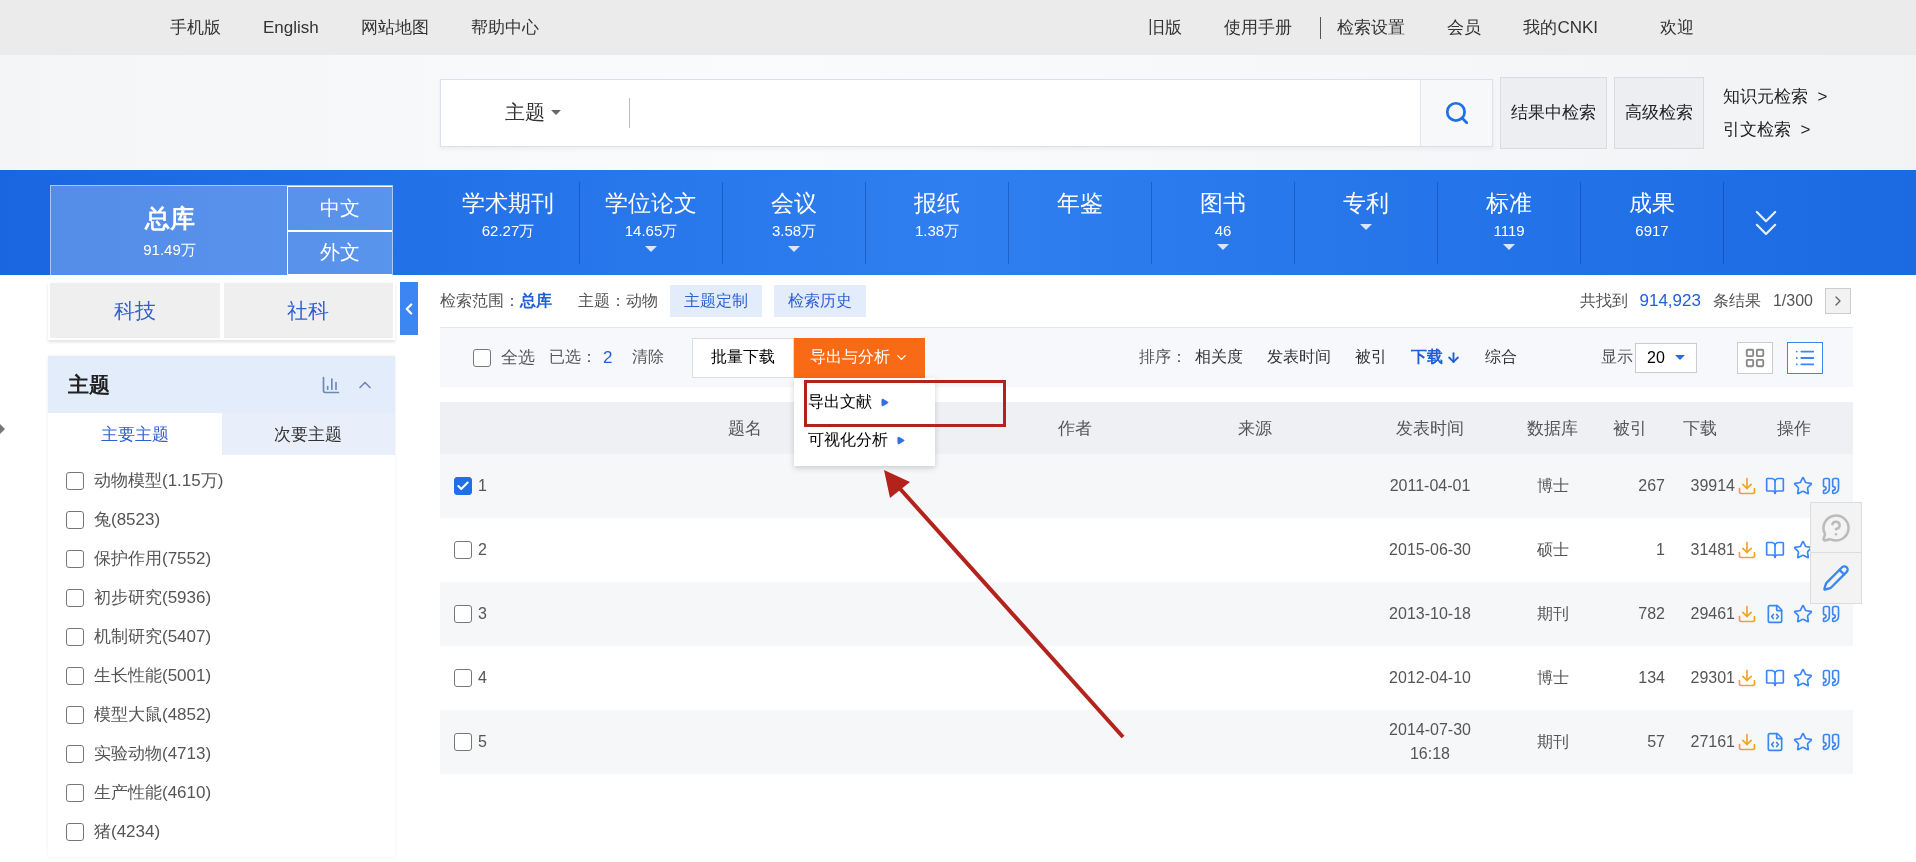  I want to click on row-number: 3, so click(470, 614).